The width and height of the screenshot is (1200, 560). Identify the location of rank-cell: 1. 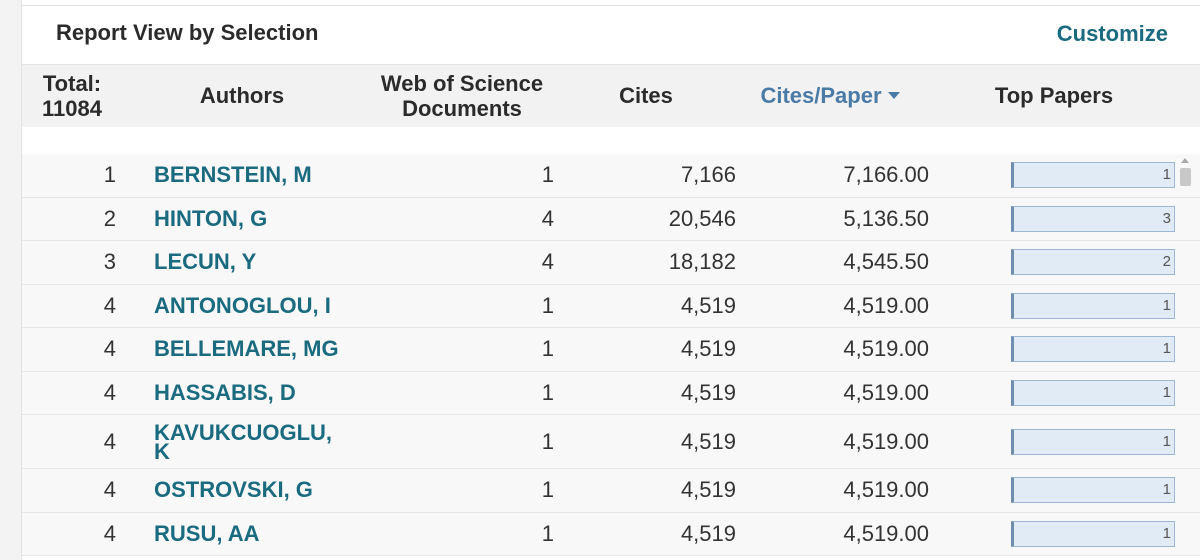
(109, 175).